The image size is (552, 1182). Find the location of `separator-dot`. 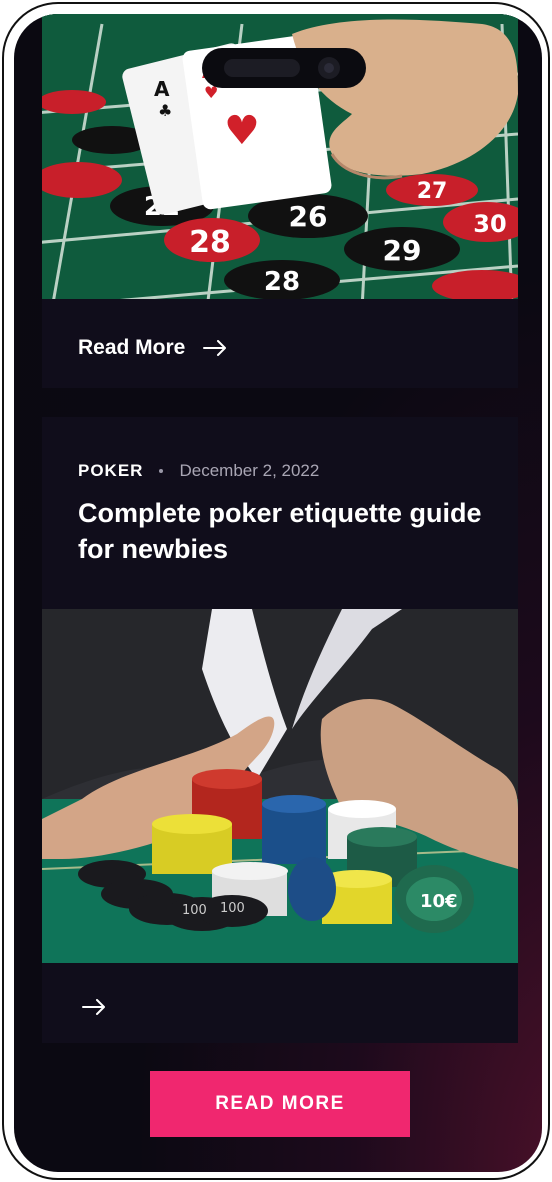

separator-dot is located at coordinates (161, 471).